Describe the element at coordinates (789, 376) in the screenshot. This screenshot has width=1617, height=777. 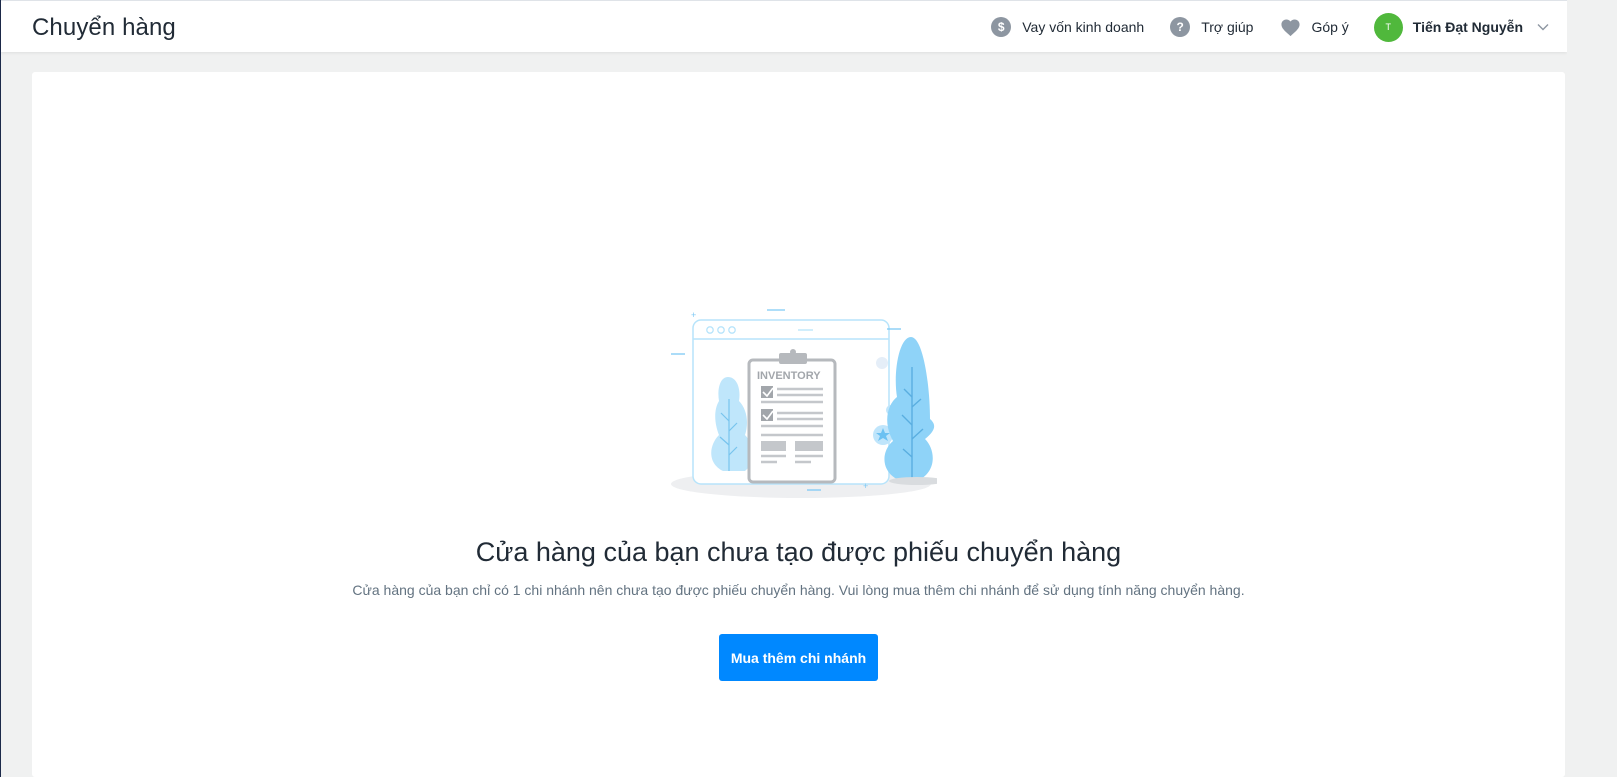
I see `inventory-label: INVENTORY` at that location.